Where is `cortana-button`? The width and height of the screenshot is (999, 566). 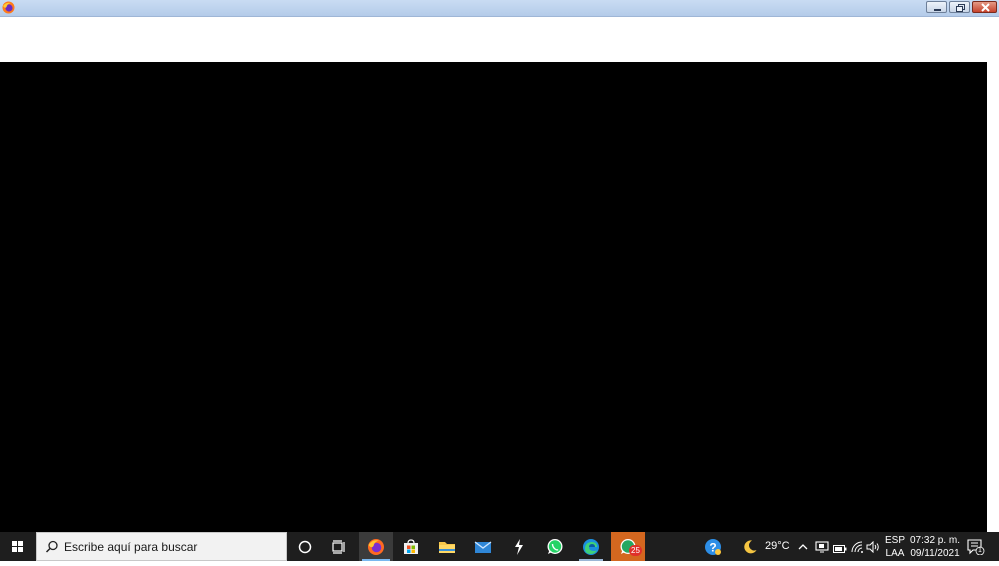
cortana-button is located at coordinates (305, 546).